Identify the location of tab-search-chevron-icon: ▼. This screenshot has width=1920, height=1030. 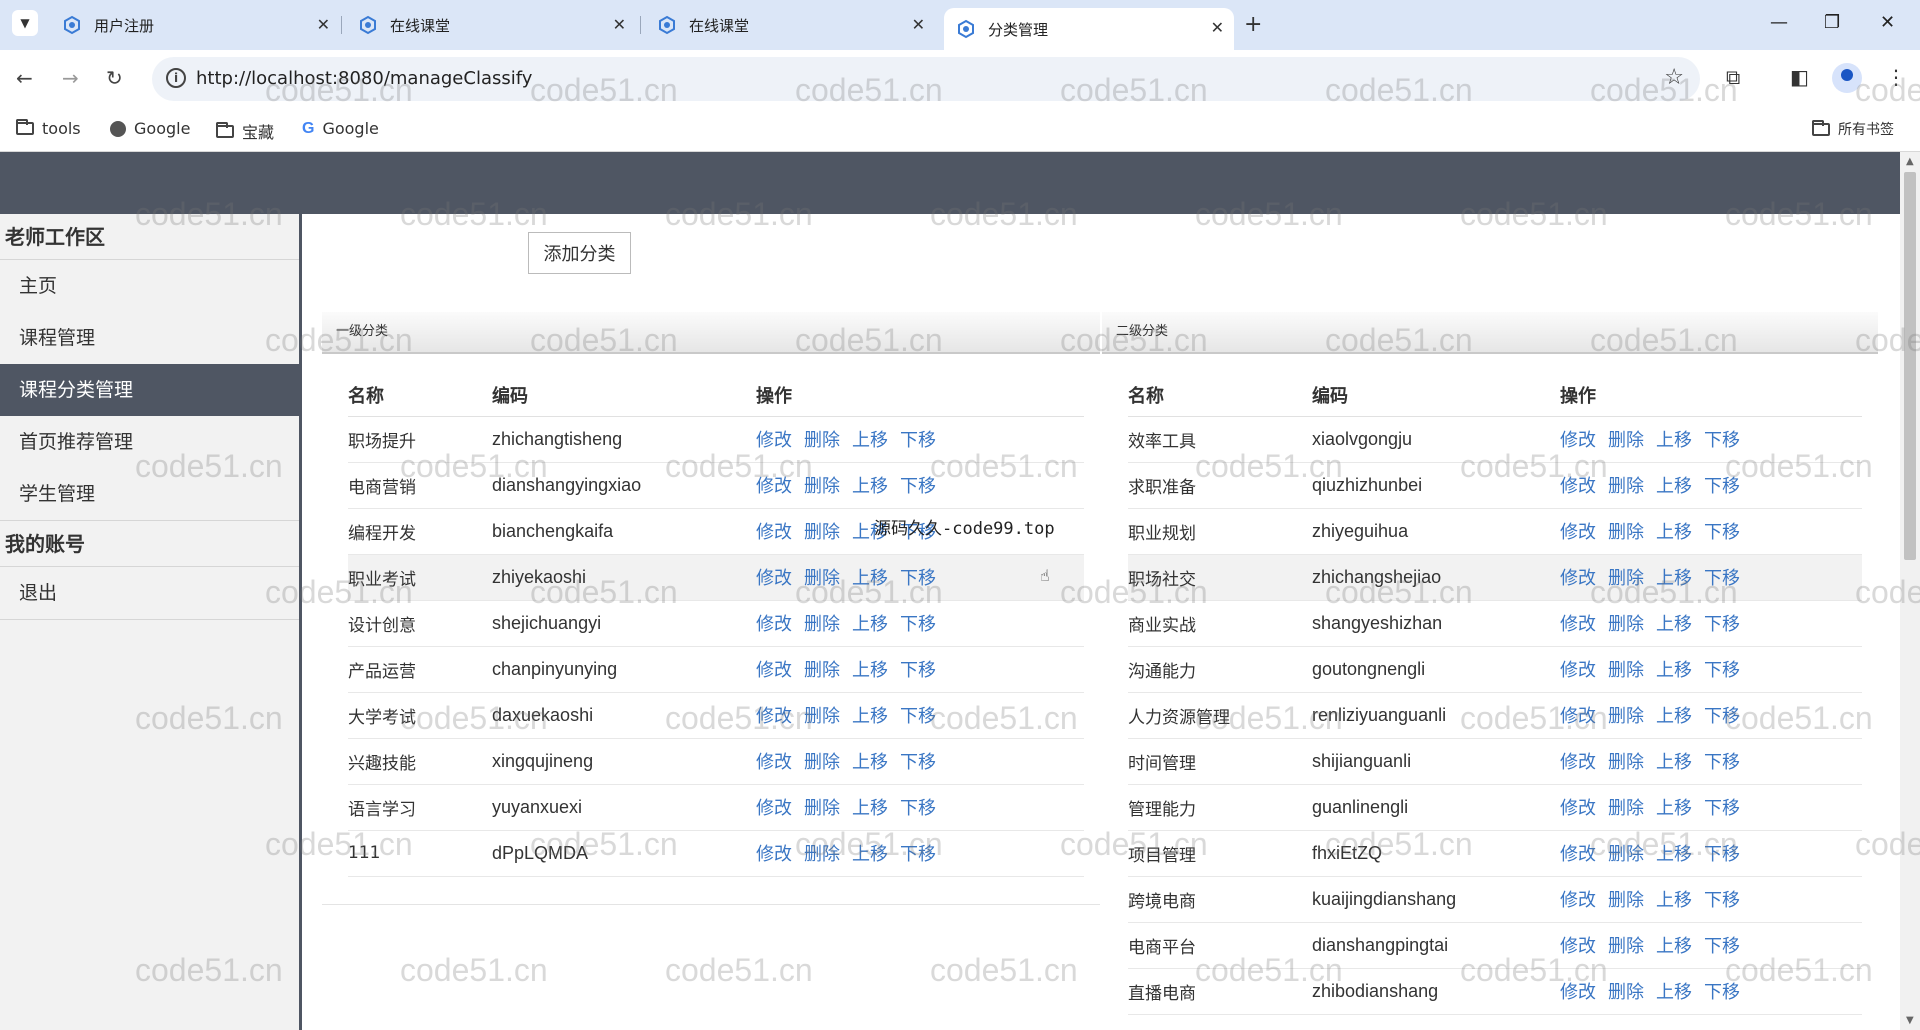
(25, 23).